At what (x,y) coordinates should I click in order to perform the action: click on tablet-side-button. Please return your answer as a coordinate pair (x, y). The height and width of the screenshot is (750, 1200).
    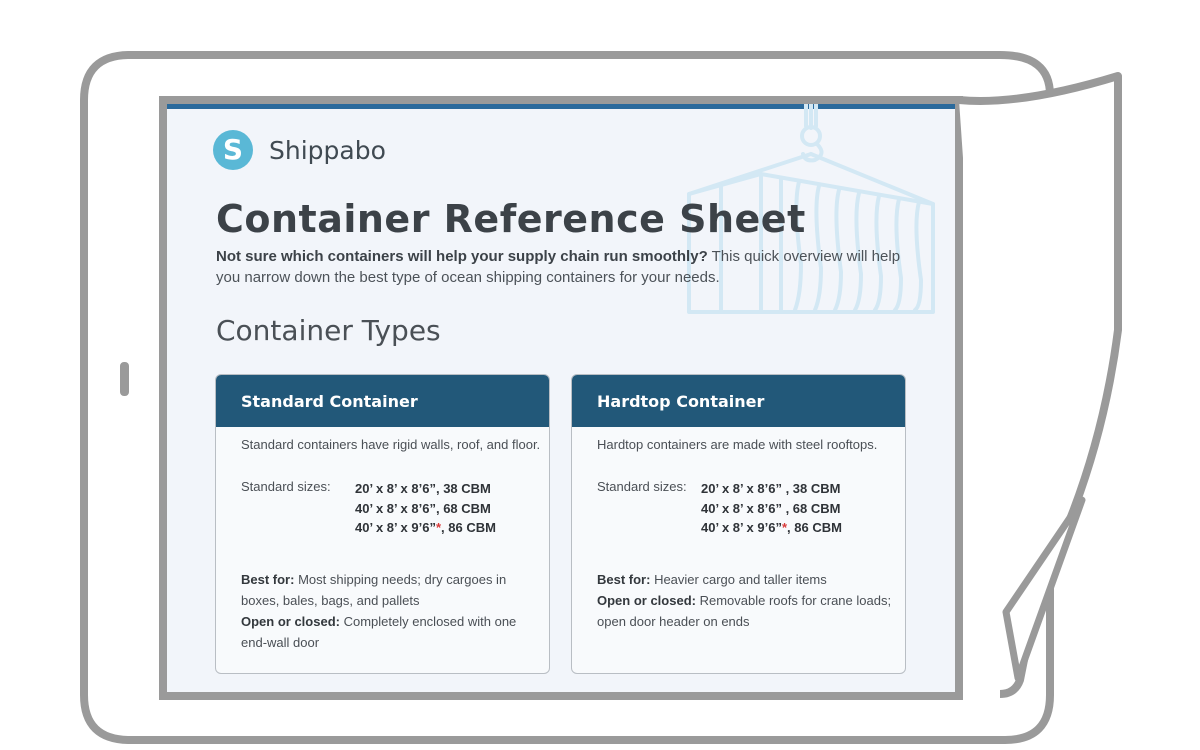
    Looking at the image, I should click on (124, 379).